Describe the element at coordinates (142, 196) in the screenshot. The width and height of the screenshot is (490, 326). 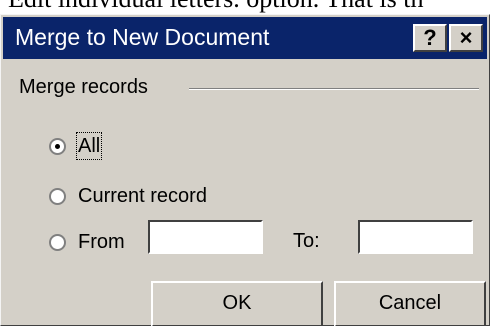
I see `current-record-label: Current record` at that location.